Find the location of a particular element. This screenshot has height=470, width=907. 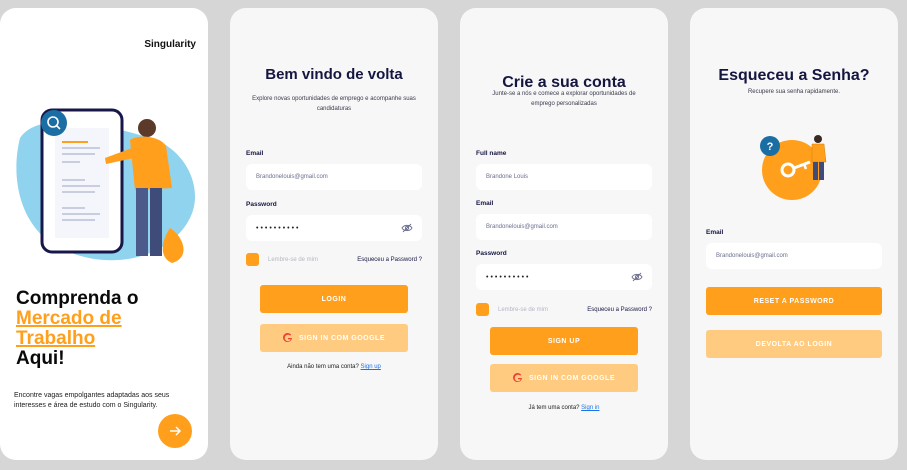

reset-password-button: RESET A PASSWORD is located at coordinates (794, 301).